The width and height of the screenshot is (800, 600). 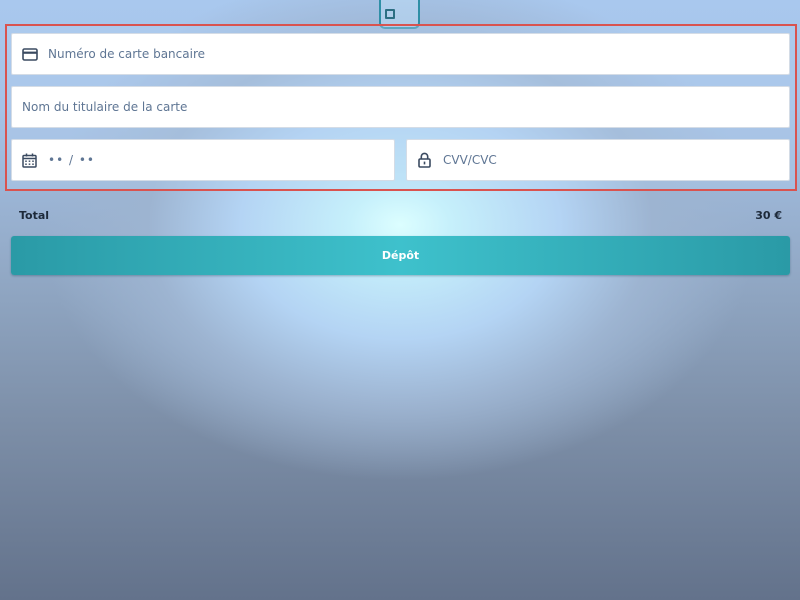 What do you see at coordinates (34, 215) in the screenshot?
I see `total-label: Total` at bounding box center [34, 215].